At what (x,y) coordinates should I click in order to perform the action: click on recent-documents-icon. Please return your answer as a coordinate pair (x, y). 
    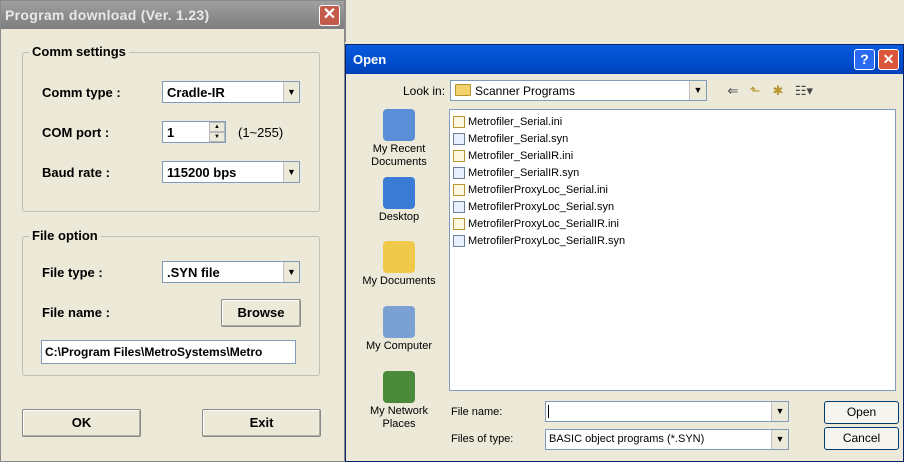
    Looking at the image, I should click on (399, 125).